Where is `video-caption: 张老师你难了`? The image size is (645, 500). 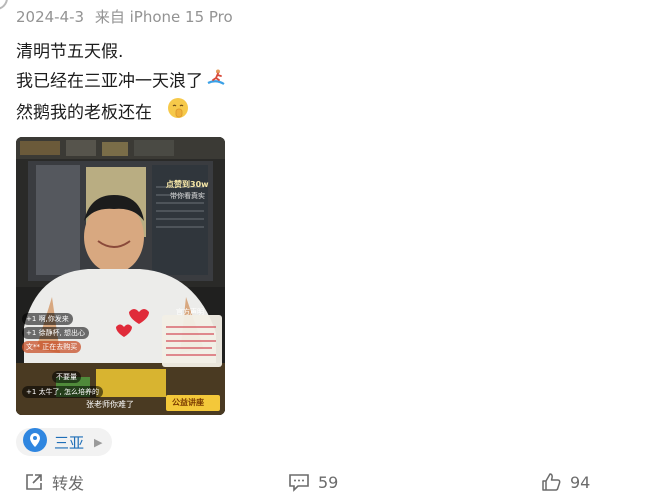 video-caption: 张老师你难了 is located at coordinates (110, 404).